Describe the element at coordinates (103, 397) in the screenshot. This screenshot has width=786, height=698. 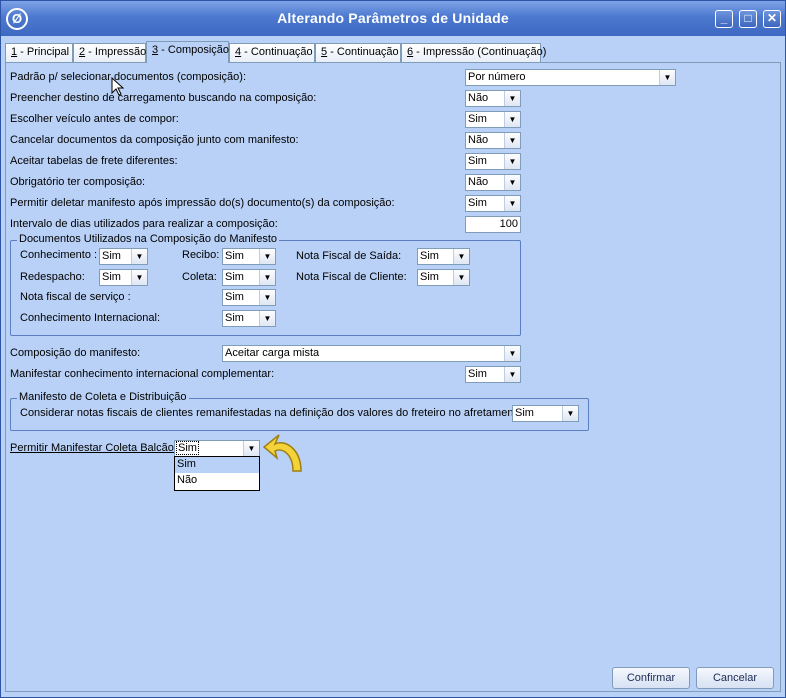
I see `coleta-group-title: Manifesto de Coleta e Distribuição` at that location.